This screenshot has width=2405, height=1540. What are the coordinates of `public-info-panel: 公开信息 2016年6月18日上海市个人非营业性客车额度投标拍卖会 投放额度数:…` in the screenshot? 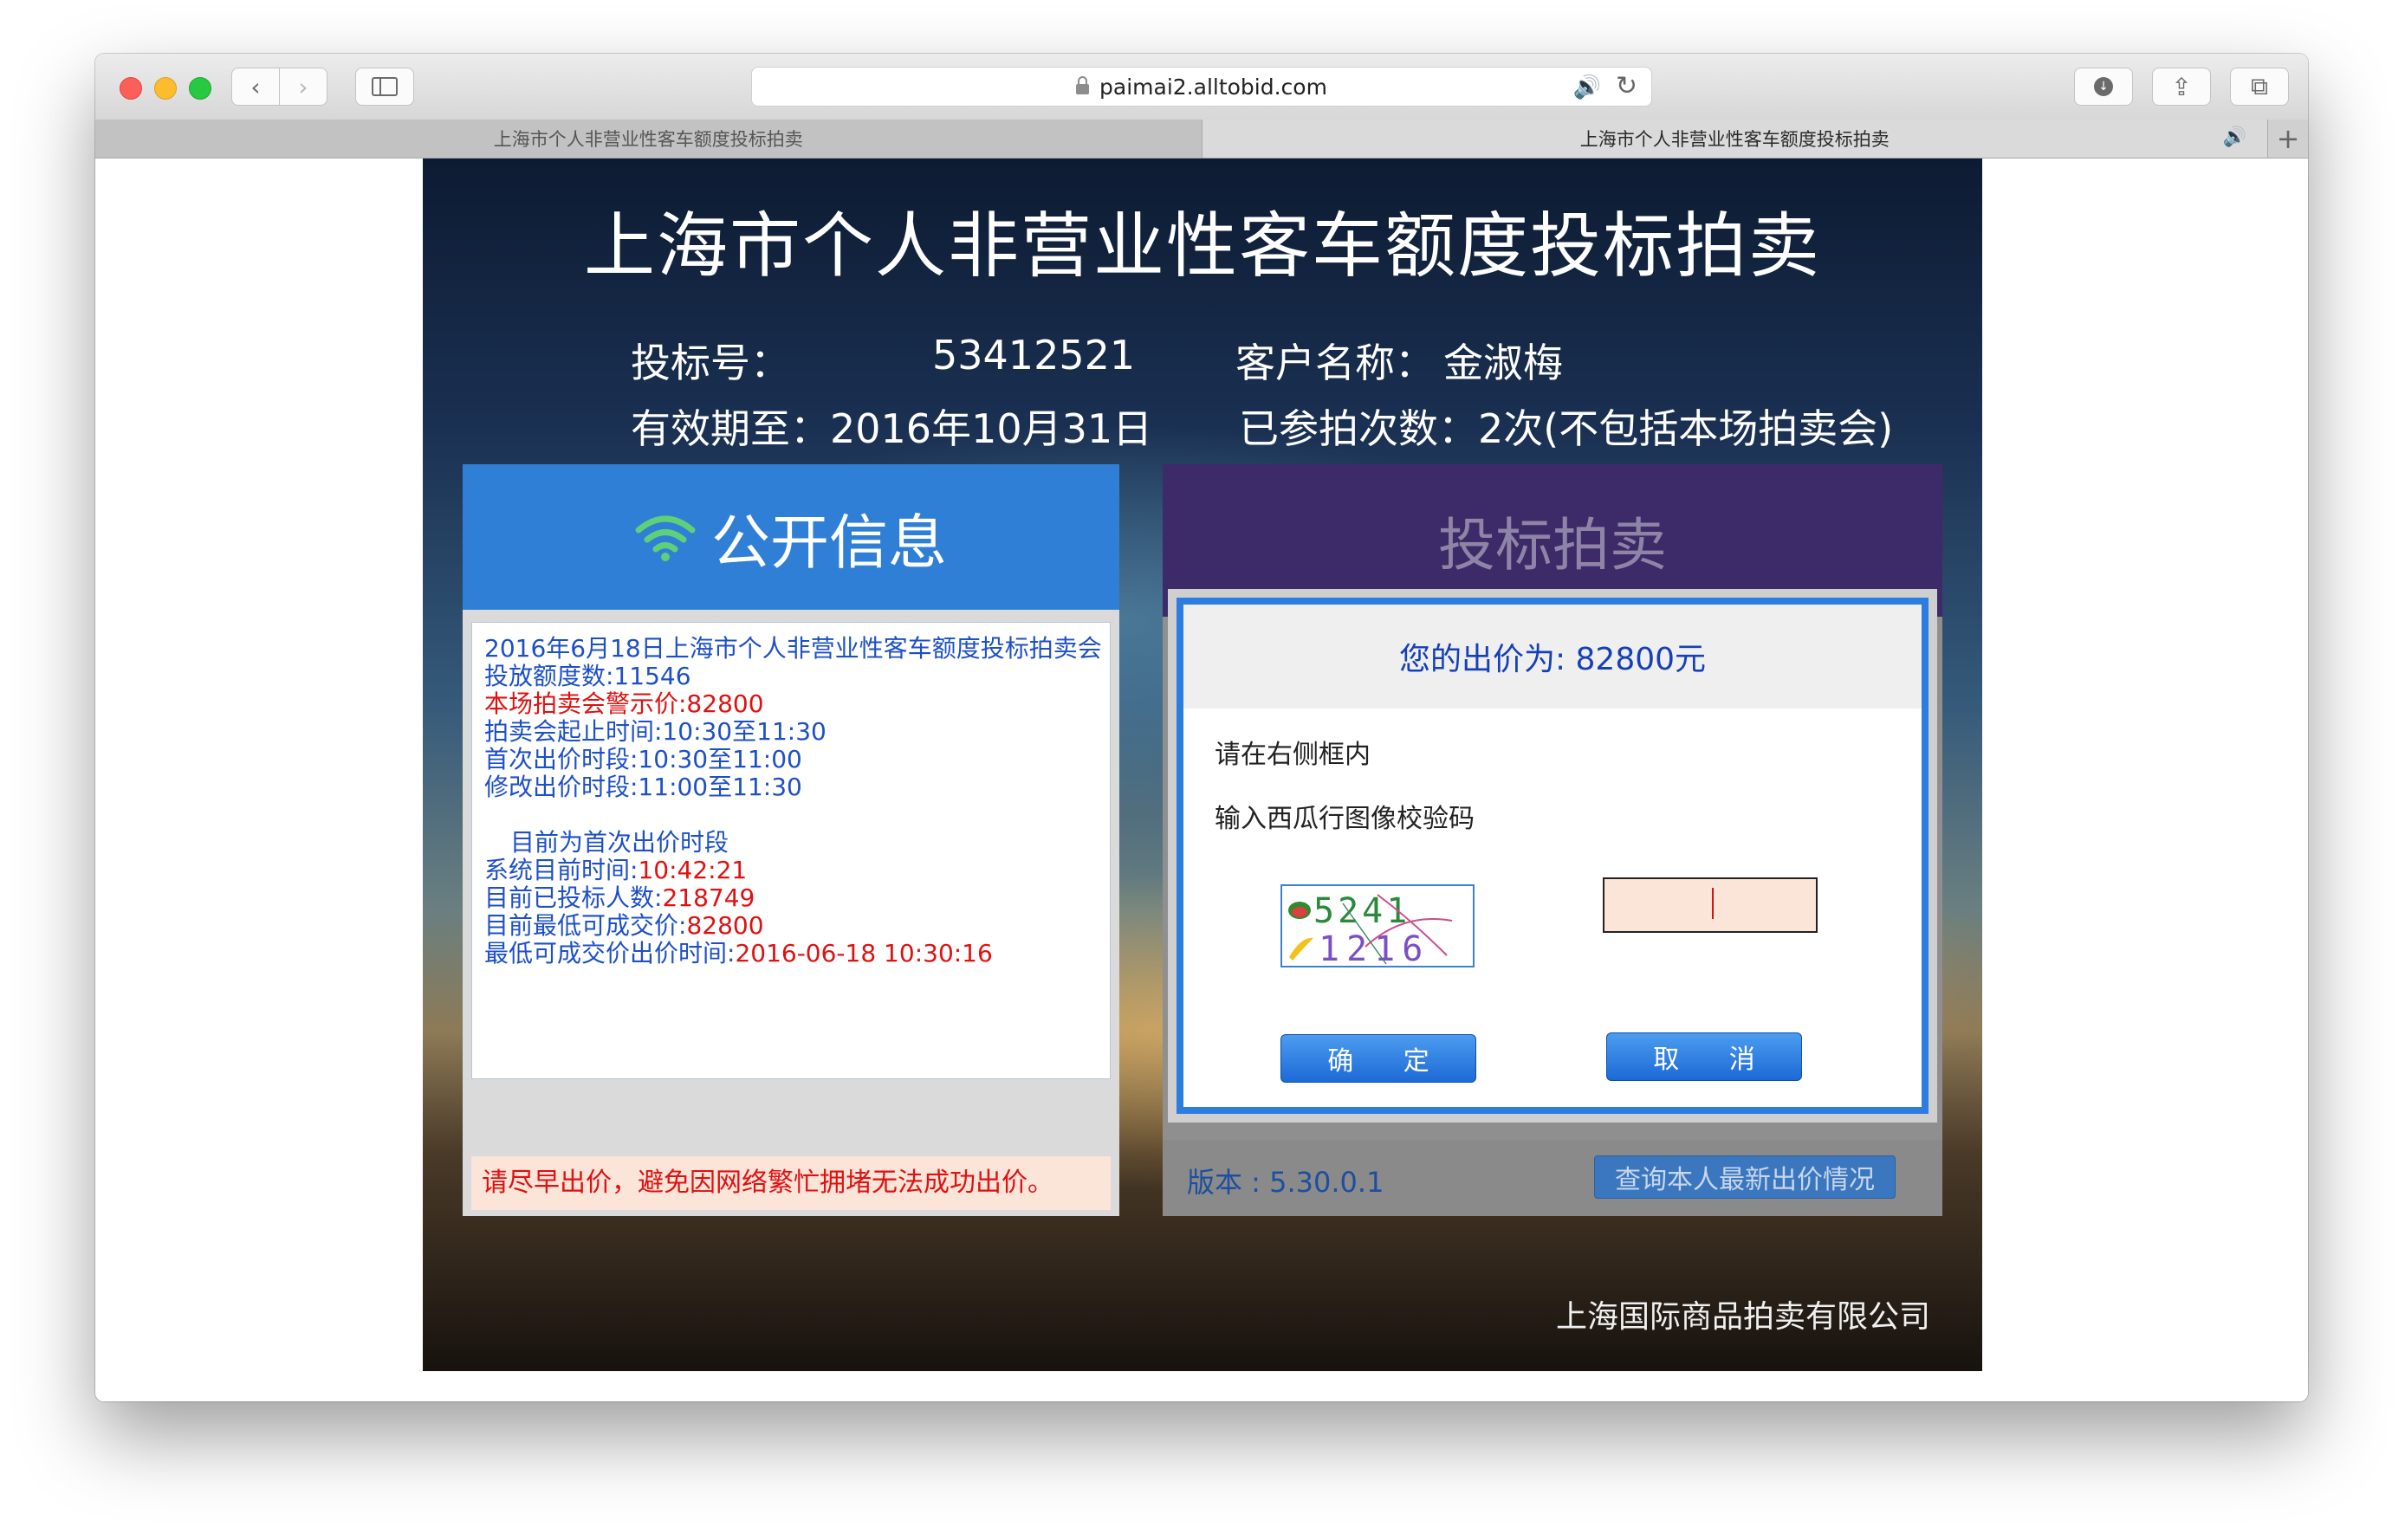 It's located at (791, 840).